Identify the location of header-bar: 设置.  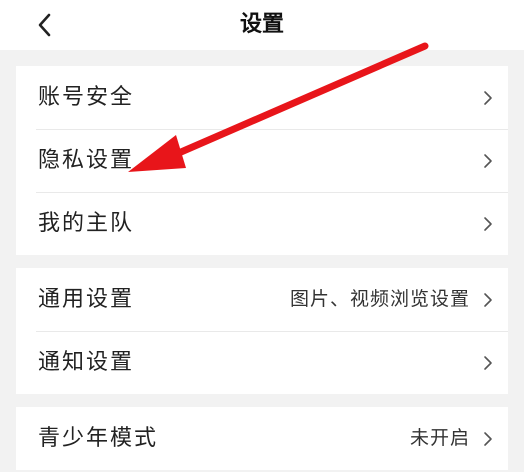
(262, 25).